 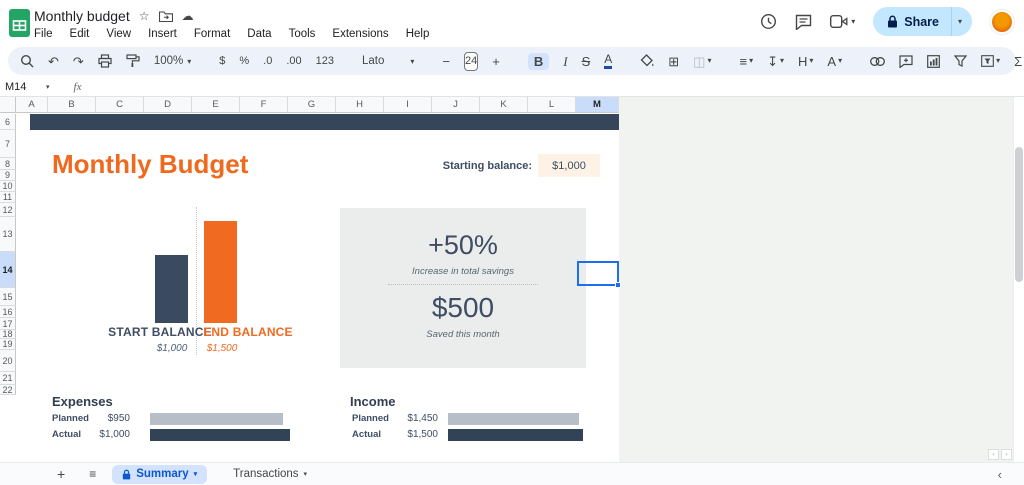 I want to click on font-family-select: Lato ▾, so click(x=388, y=61).